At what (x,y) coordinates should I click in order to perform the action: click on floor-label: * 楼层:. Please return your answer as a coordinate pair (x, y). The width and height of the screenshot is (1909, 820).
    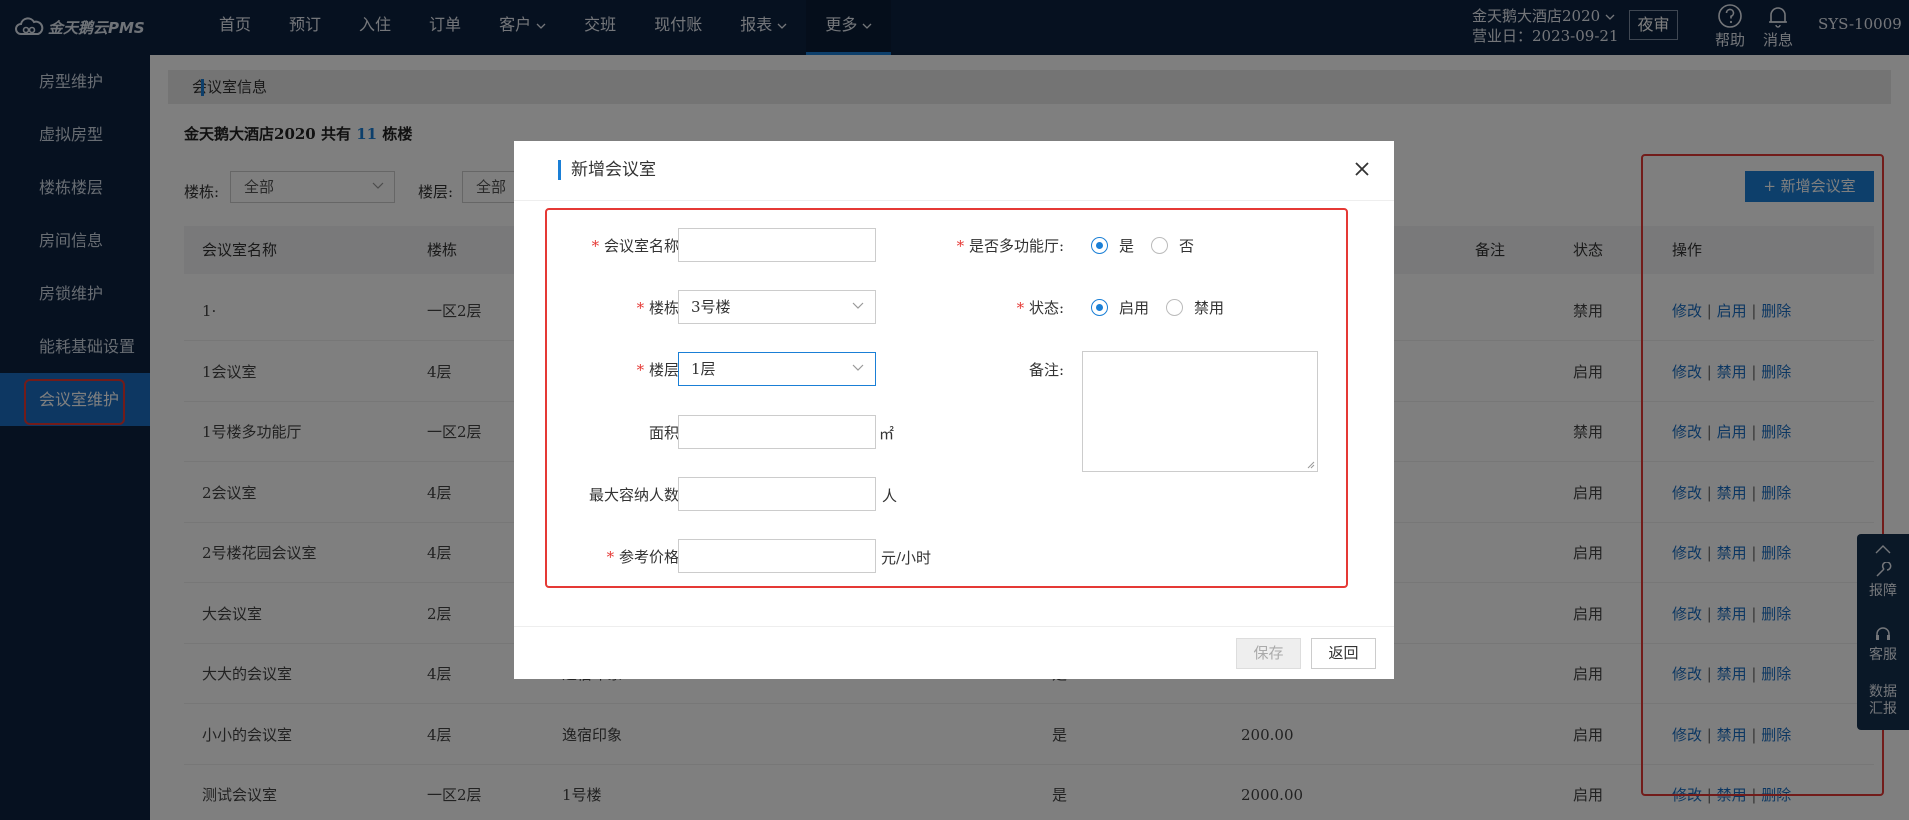
    Looking at the image, I should click on (619, 369).